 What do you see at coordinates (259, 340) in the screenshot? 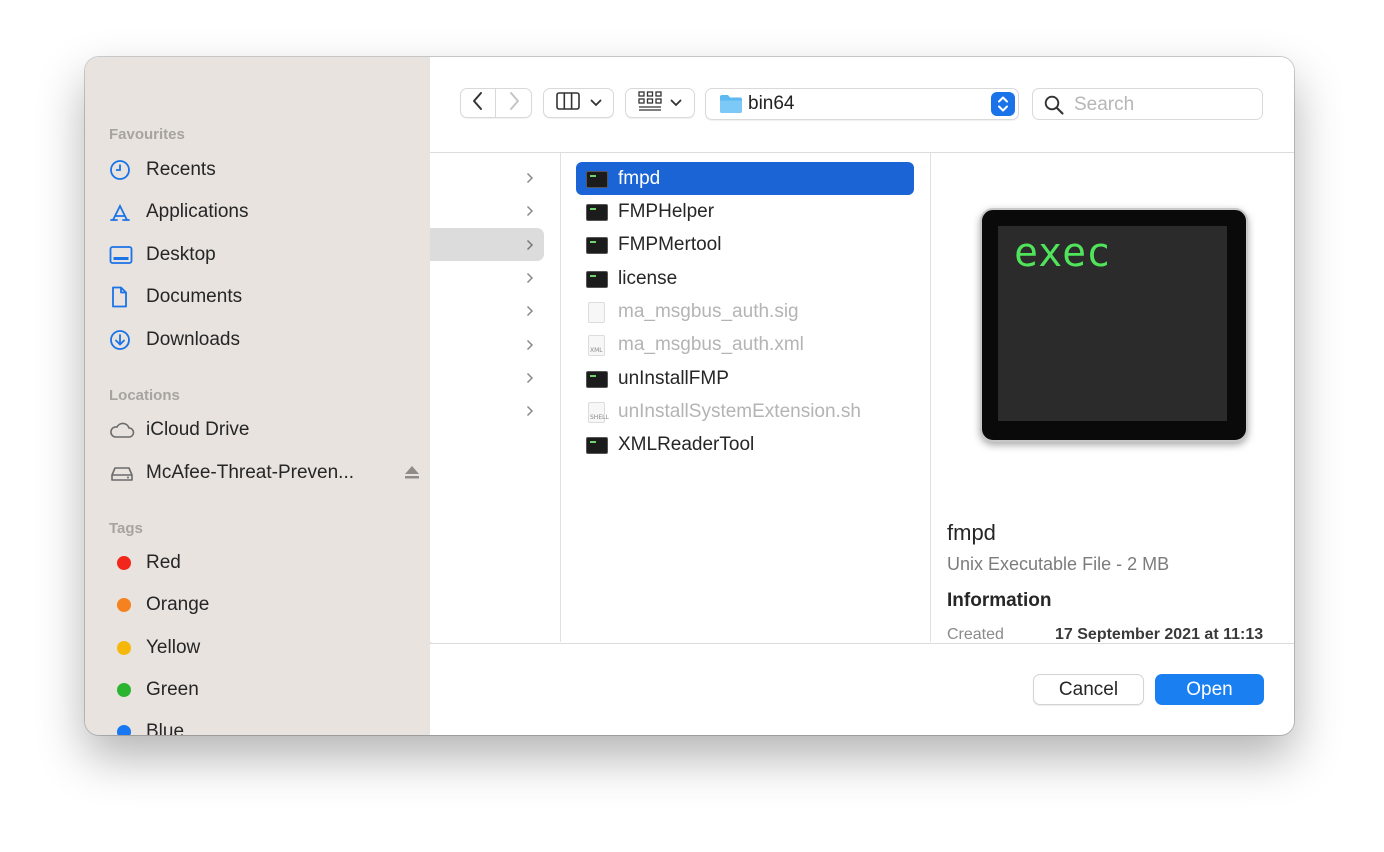
I see `sidebar-item-downloads: Downloads` at bounding box center [259, 340].